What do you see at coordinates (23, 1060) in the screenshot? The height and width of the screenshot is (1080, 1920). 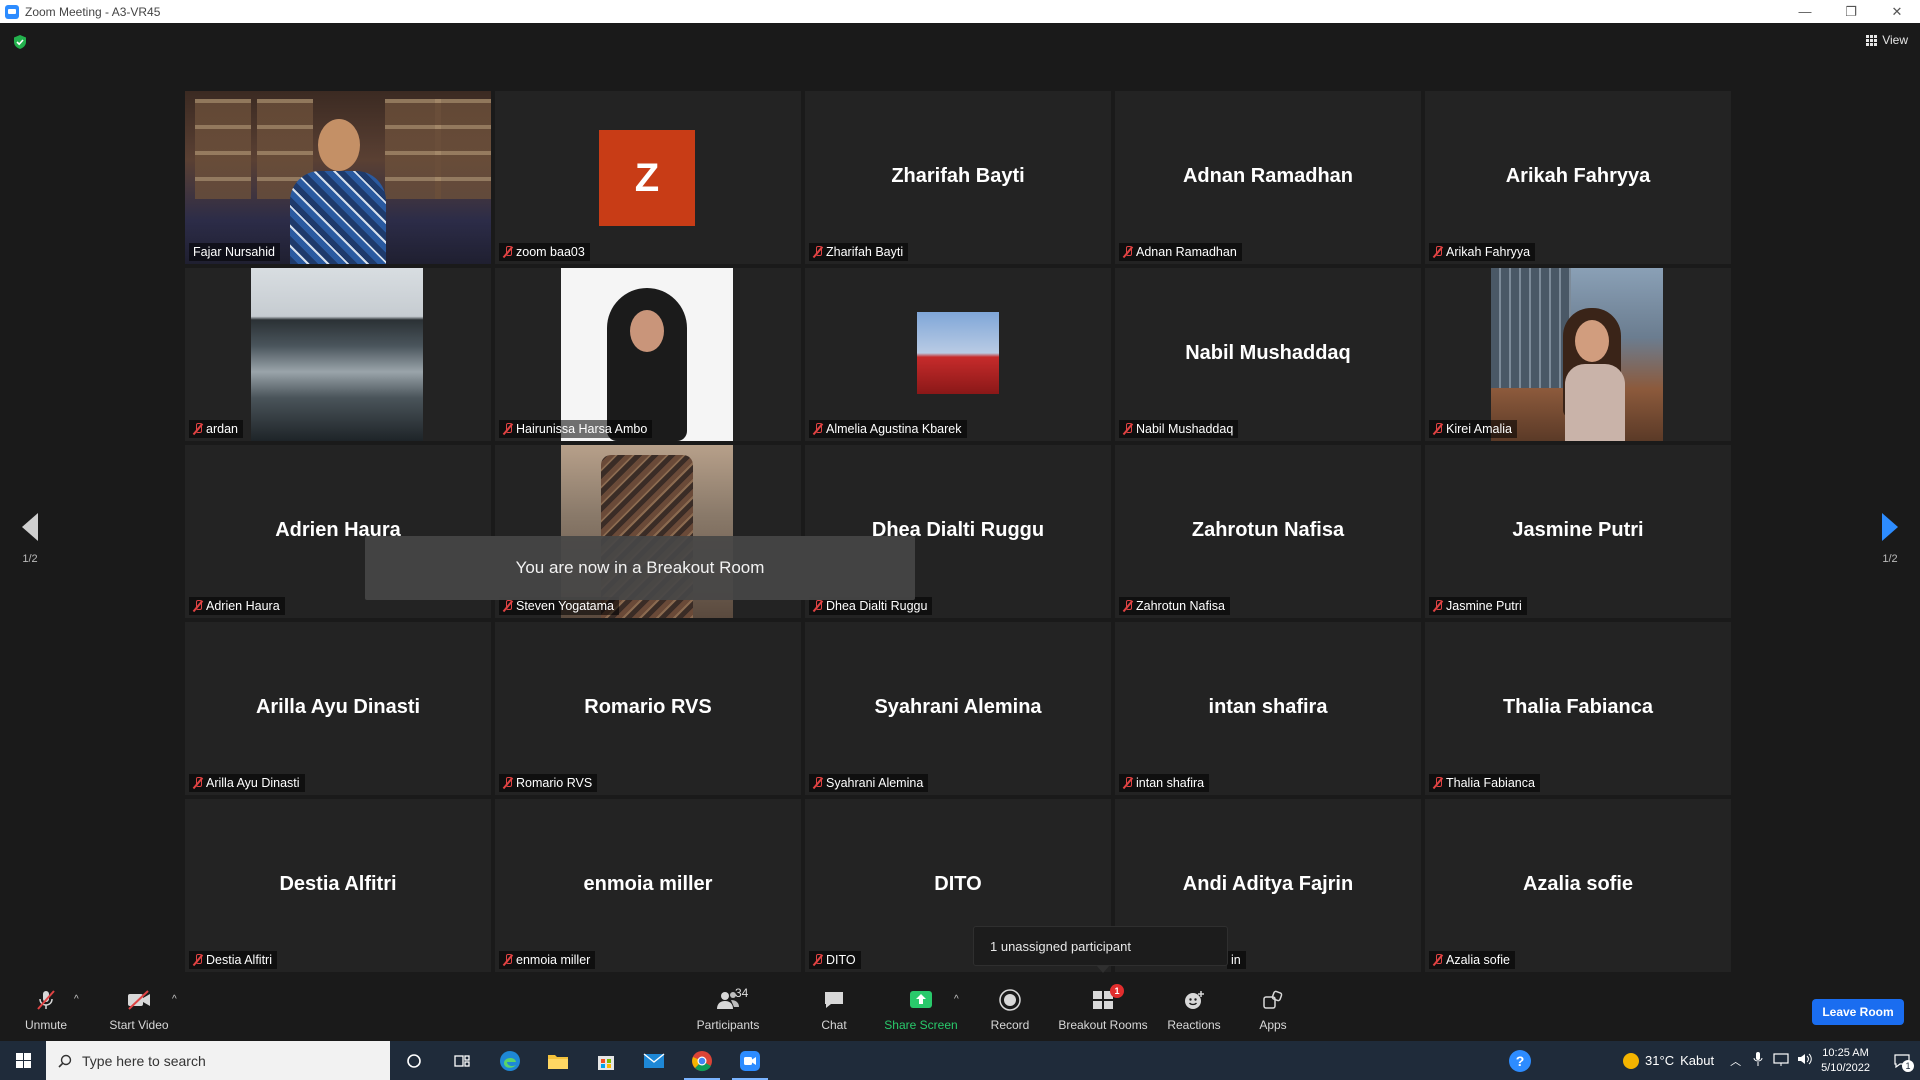 I see `start-button` at bounding box center [23, 1060].